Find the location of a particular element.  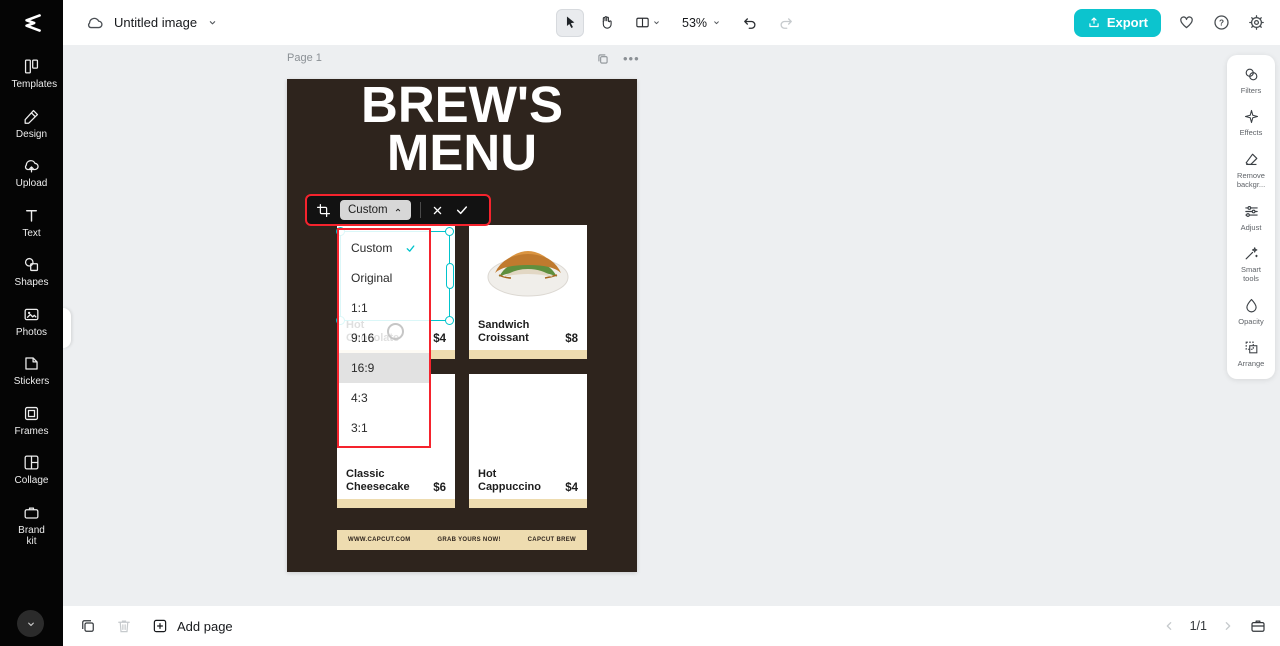

effects-icon is located at coordinates (1251, 116).